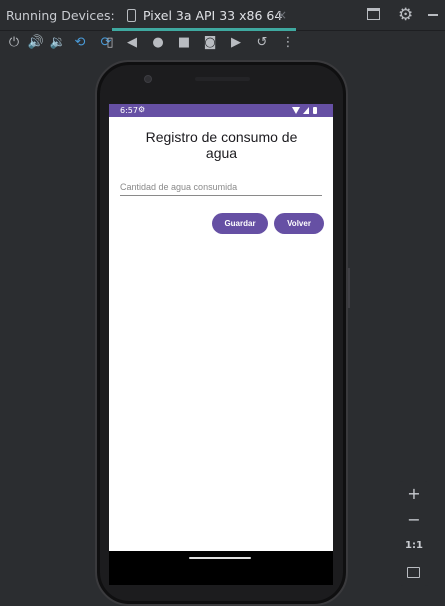 The width and height of the screenshot is (445, 606). What do you see at coordinates (296, 110) in the screenshot?
I see `wifi-icon` at bounding box center [296, 110].